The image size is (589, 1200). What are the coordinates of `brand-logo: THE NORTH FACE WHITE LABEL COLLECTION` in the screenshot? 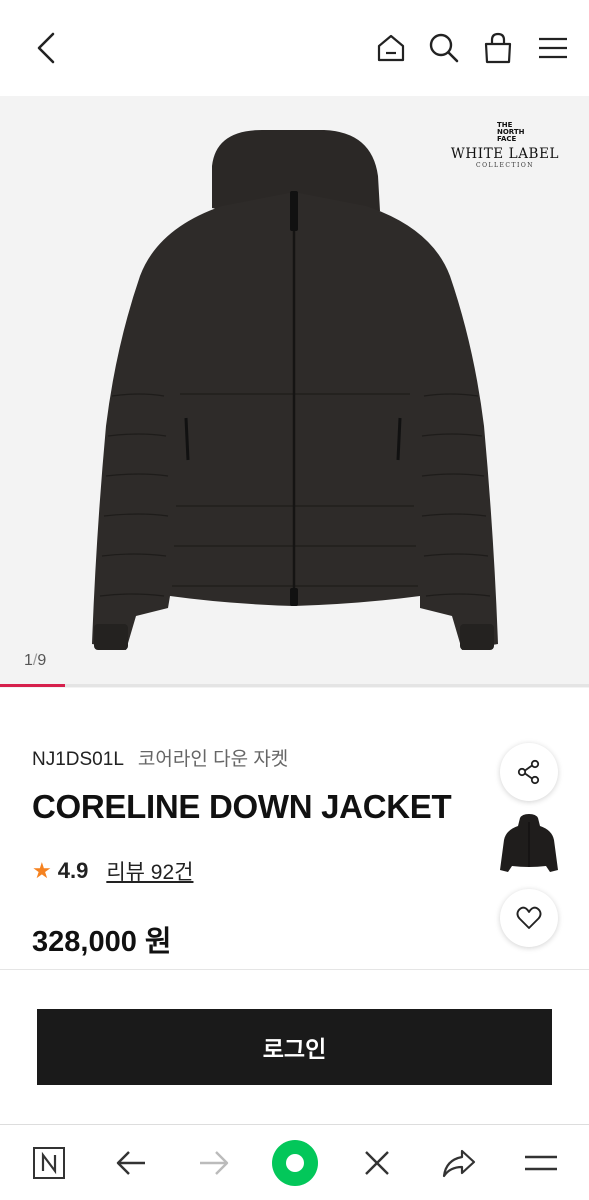 It's located at (505, 146).